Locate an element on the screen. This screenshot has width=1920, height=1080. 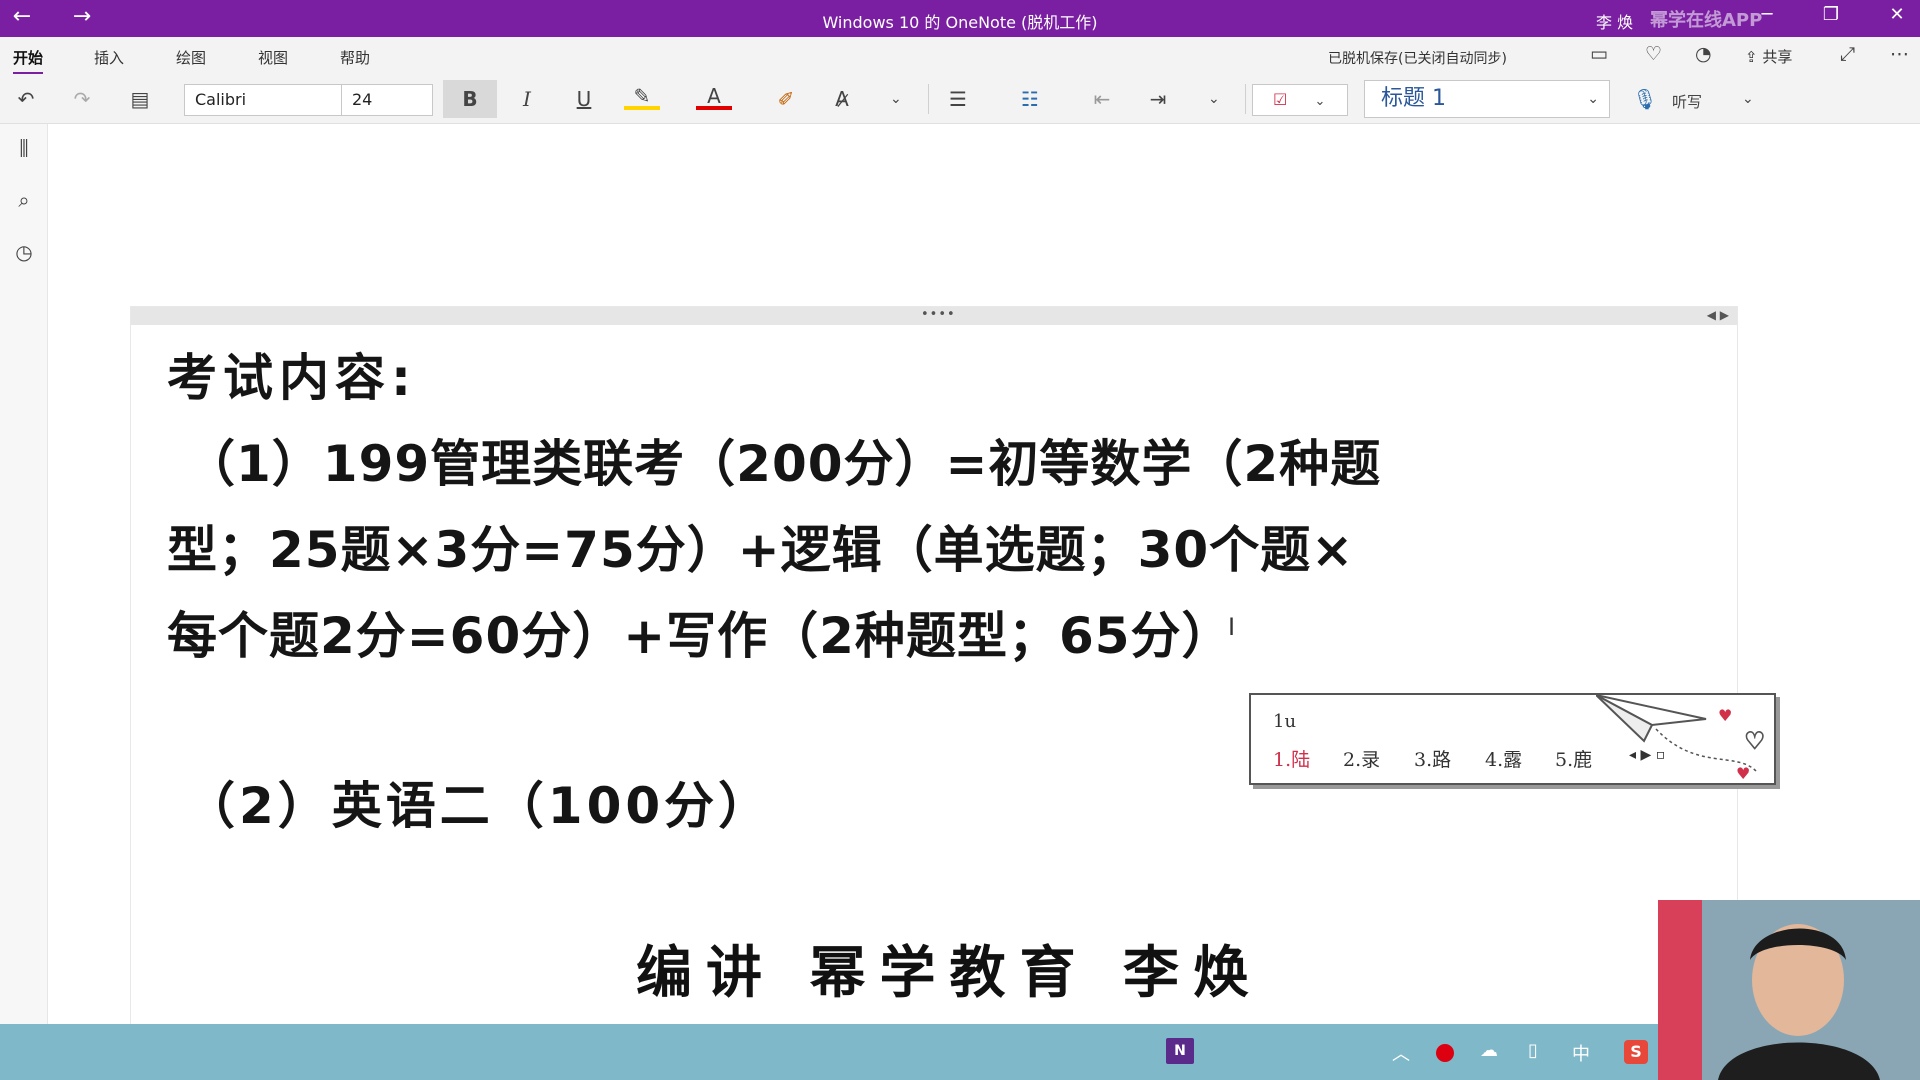
note-line: 每个题2分=60分）+写作（2种题型；65分） is located at coordinates (700, 632).